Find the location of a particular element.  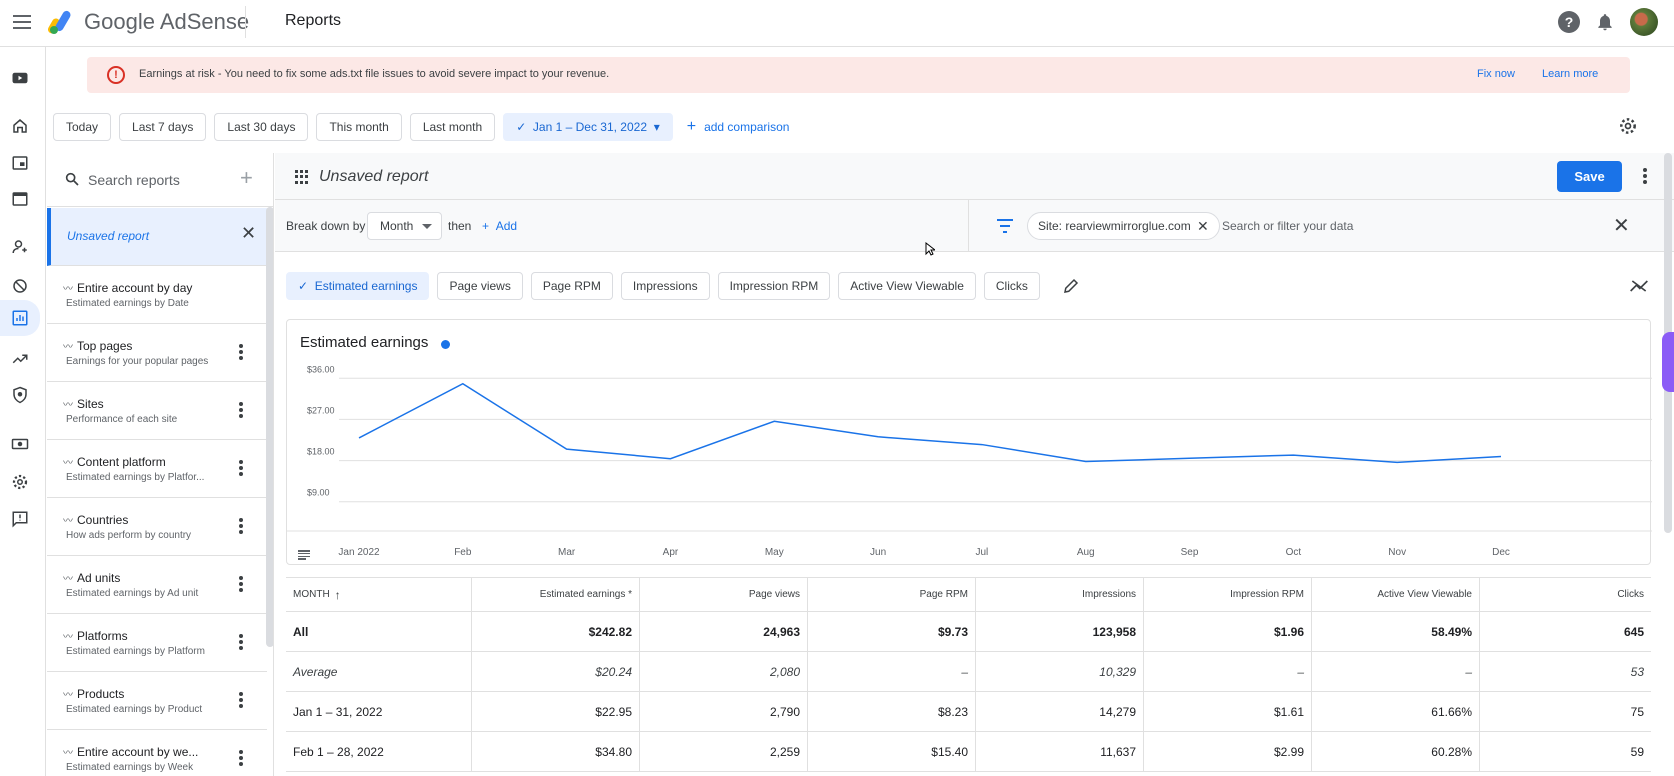

search-reports-field: Search reports + is located at coordinates (160, 180).